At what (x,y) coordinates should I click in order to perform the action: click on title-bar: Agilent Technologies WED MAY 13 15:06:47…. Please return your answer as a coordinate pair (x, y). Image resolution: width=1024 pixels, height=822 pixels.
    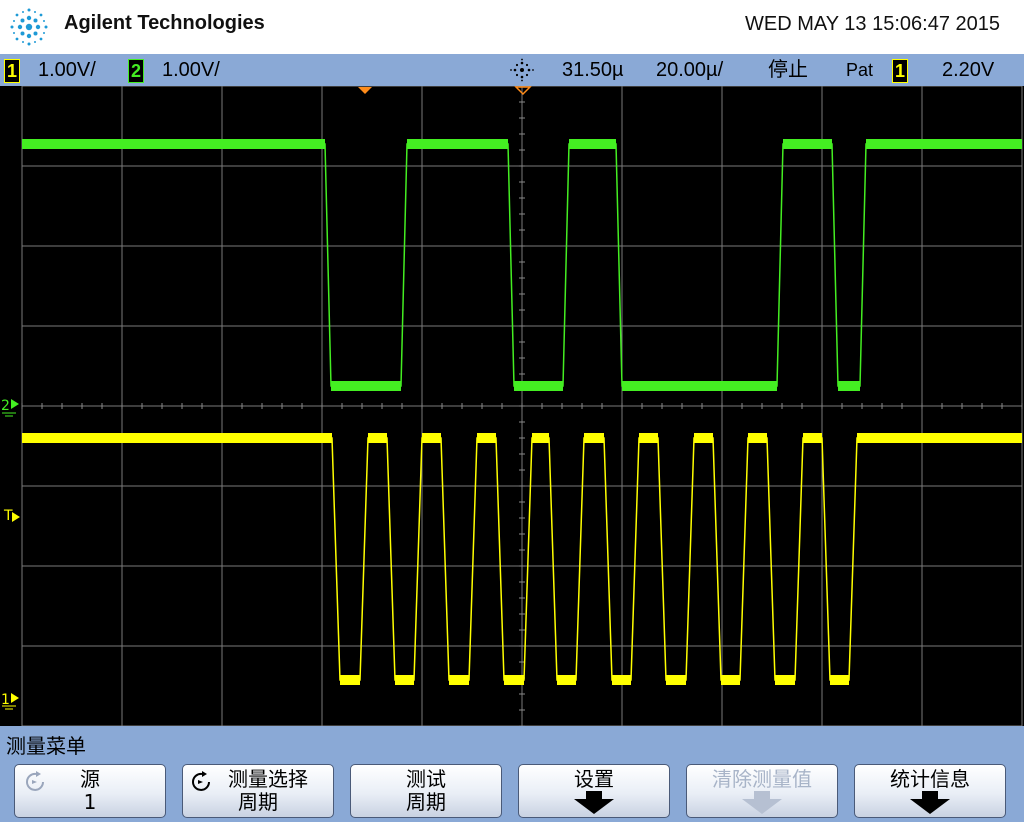
    Looking at the image, I should click on (512, 27).